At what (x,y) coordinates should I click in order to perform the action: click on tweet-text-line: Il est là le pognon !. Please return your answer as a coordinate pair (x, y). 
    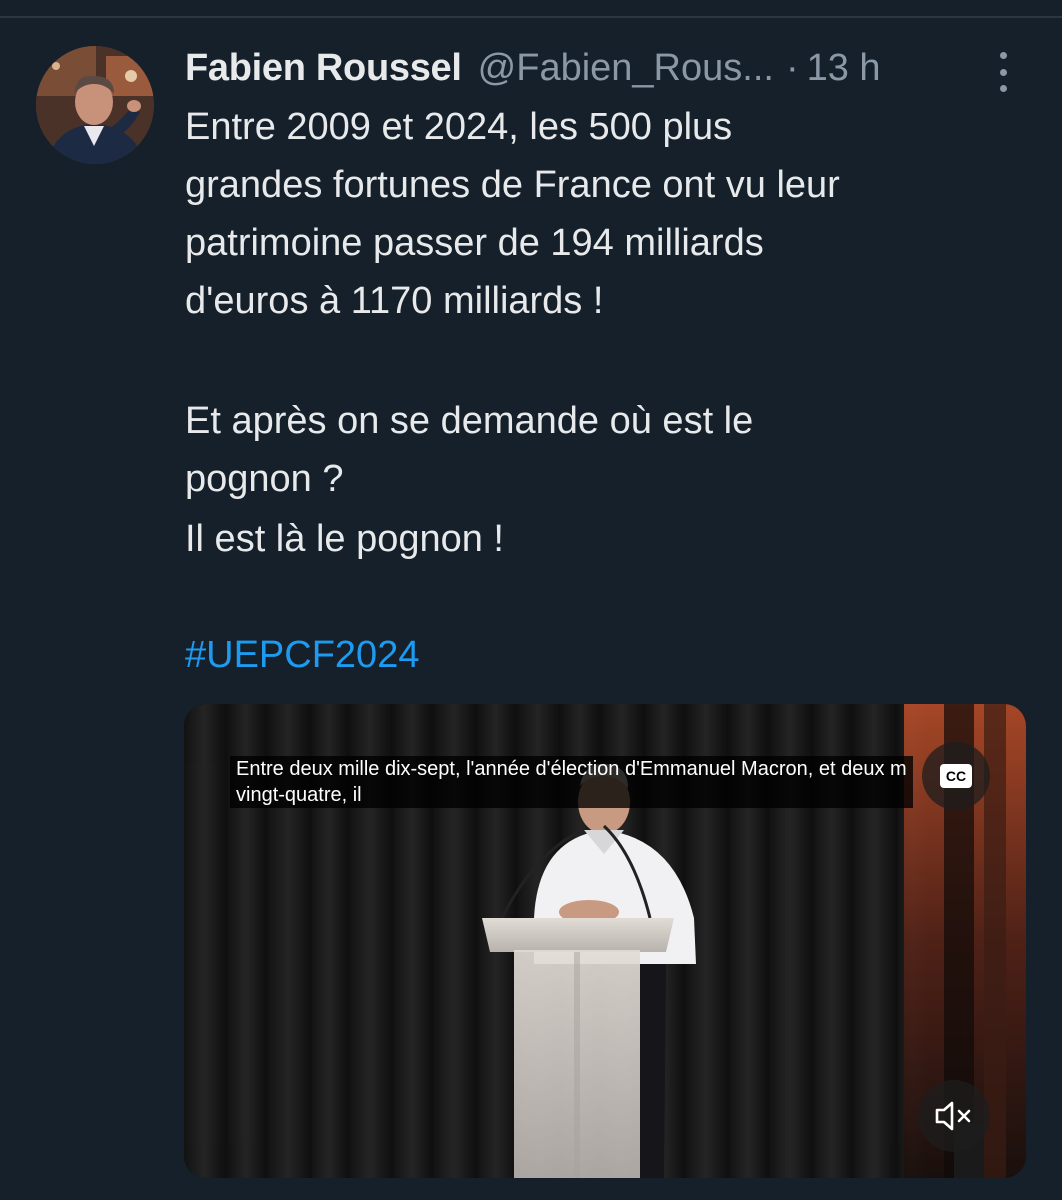
    Looking at the image, I should click on (344, 539).